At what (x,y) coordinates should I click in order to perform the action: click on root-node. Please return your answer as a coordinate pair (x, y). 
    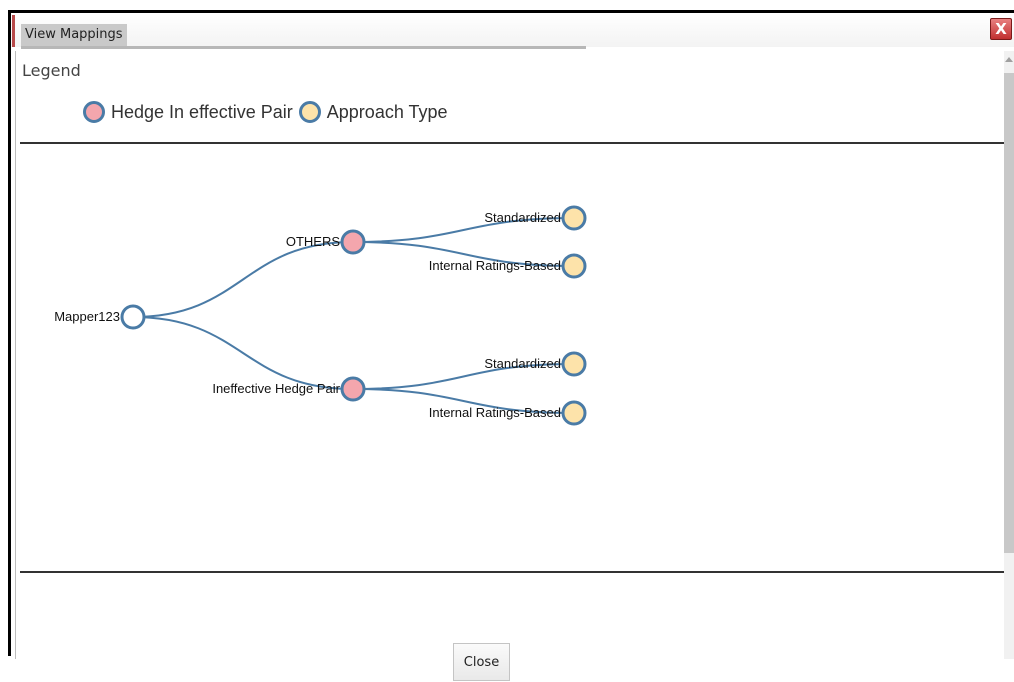
    Looking at the image, I should click on (133, 317).